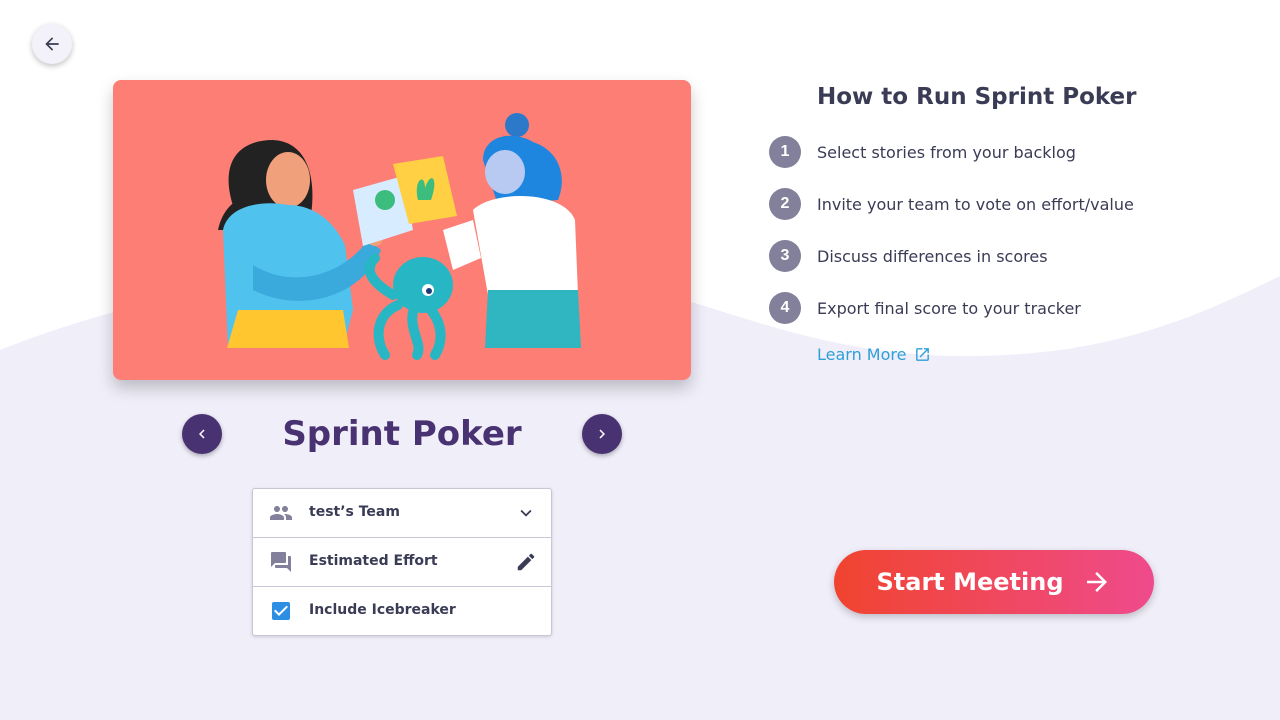 The image size is (1280, 720). Describe the element at coordinates (402, 513) in the screenshot. I see `team-select-row: test’s Team` at that location.